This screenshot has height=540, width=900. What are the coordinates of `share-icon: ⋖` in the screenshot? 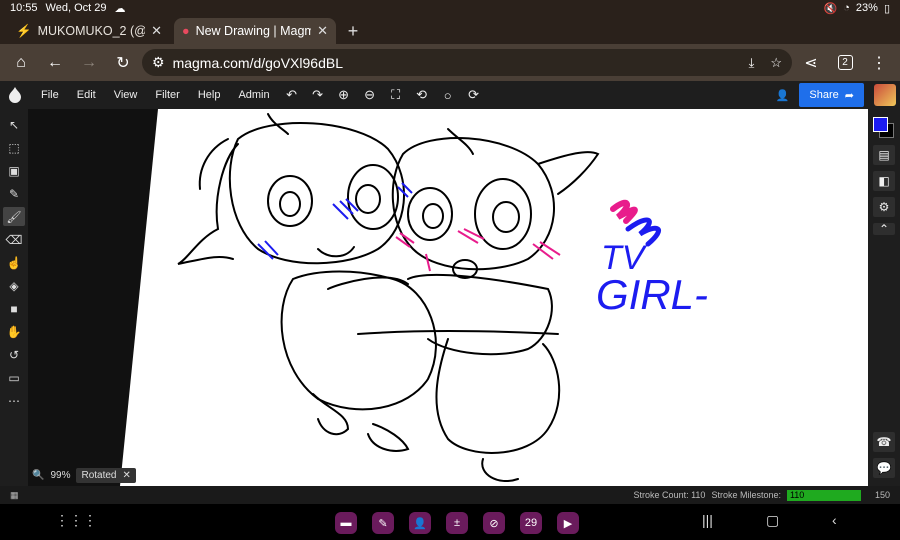 It's located at (811, 63).